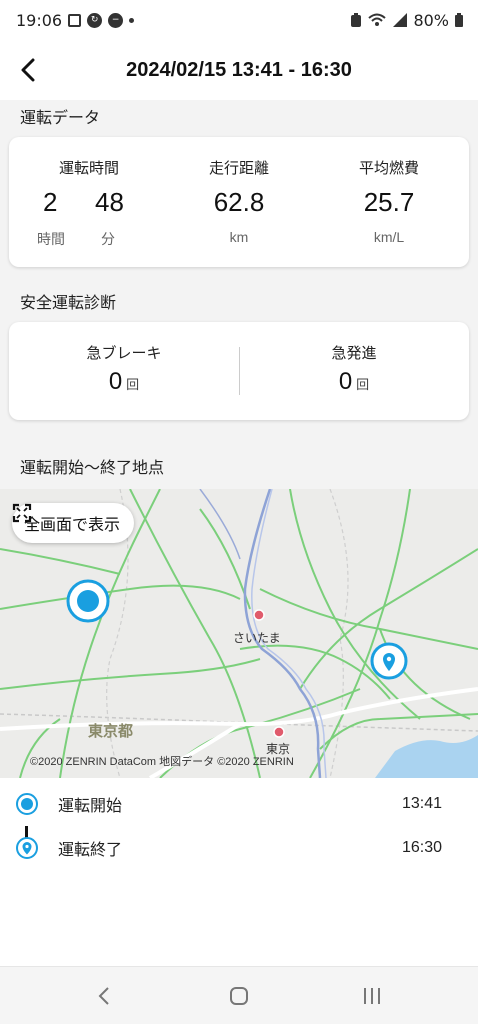  What do you see at coordinates (111, 731) in the screenshot?
I see `map-label-tokyo-to: 東京都` at bounding box center [111, 731].